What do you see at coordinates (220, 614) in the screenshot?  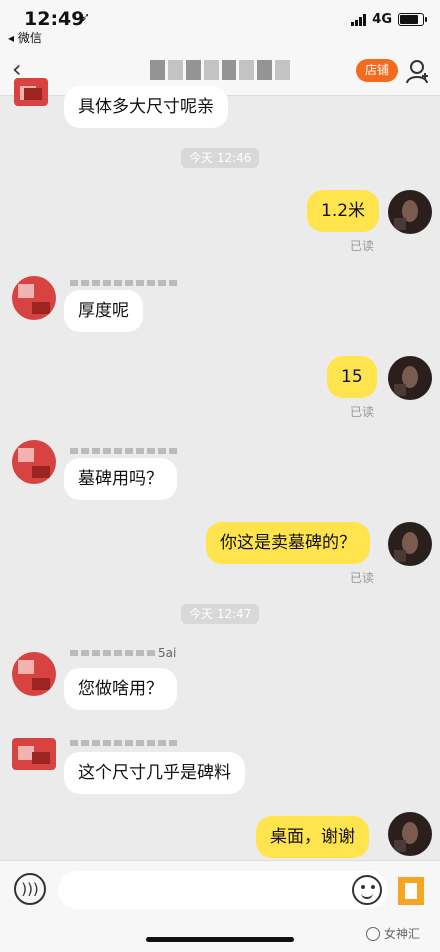 I see `timestamp: 今天 12:47` at bounding box center [220, 614].